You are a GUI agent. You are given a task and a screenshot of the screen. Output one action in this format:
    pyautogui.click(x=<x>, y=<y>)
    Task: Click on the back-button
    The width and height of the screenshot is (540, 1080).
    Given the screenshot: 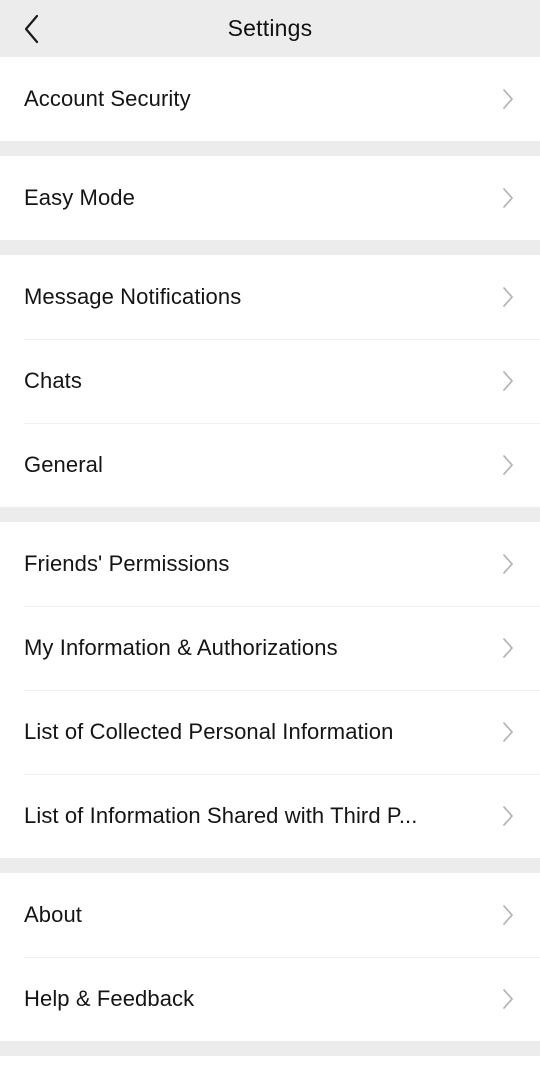 What is the action you would take?
    pyautogui.click(x=32, y=28)
    